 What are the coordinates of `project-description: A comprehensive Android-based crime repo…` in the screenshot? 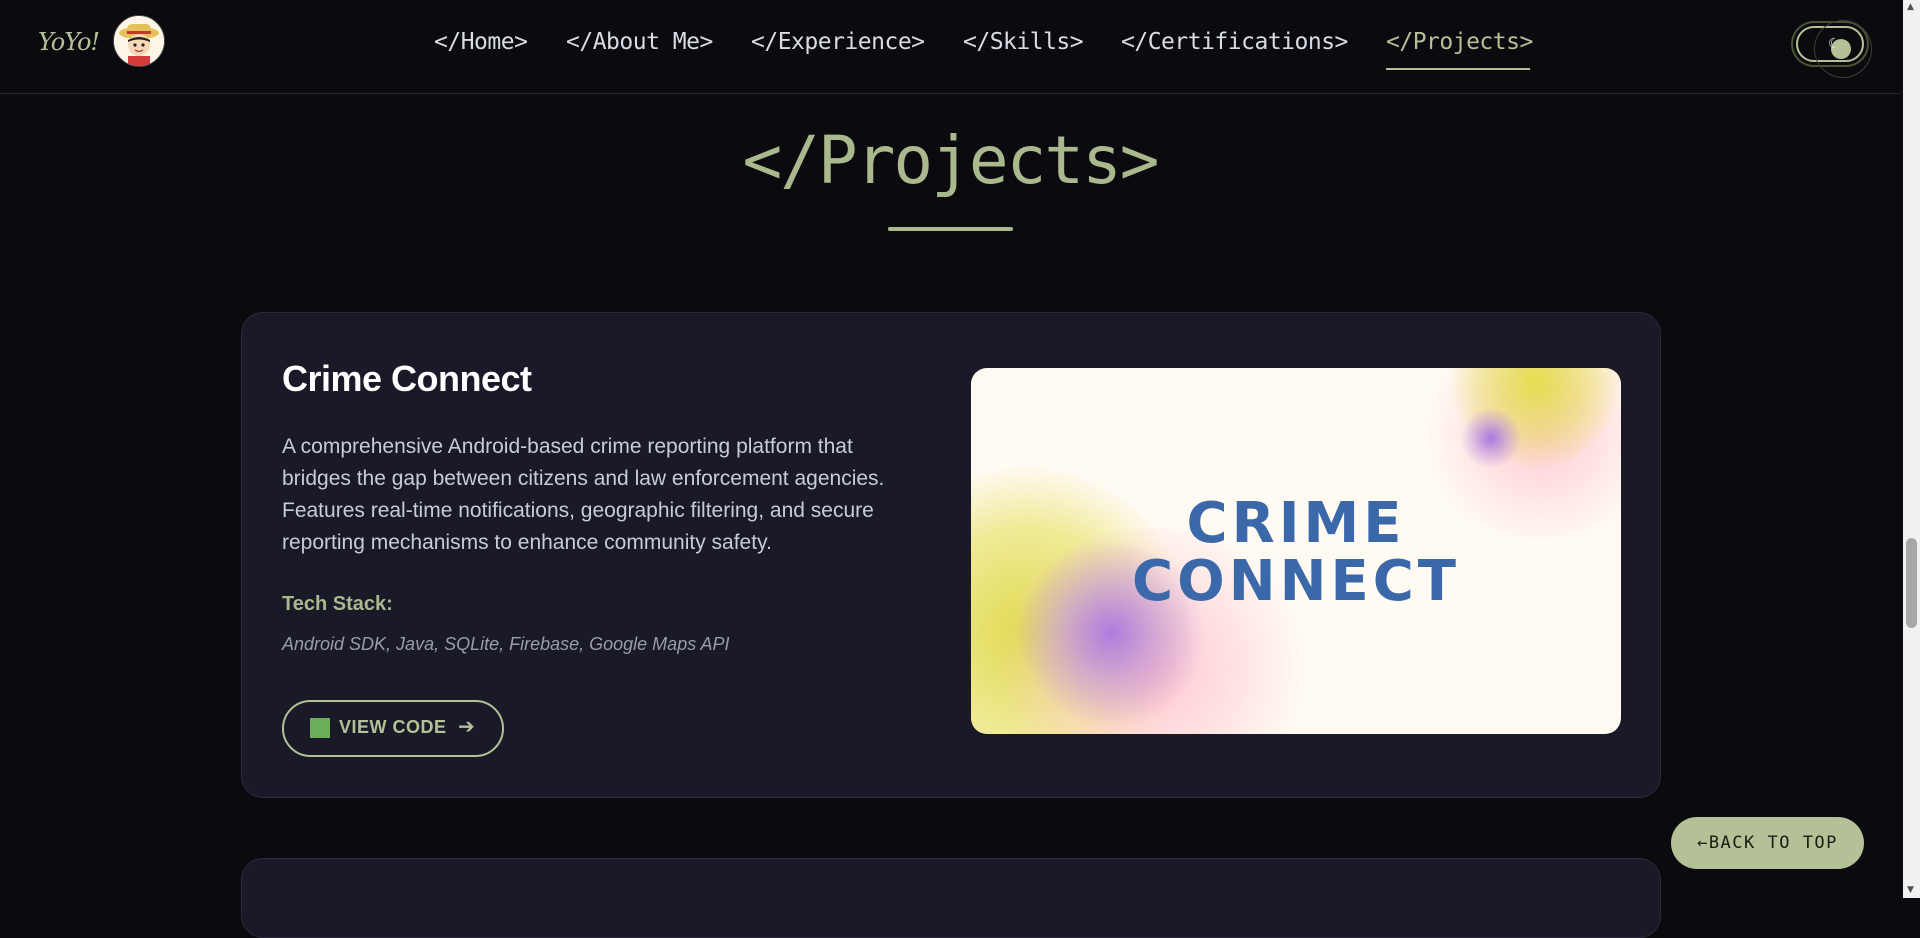 It's located at (583, 494).